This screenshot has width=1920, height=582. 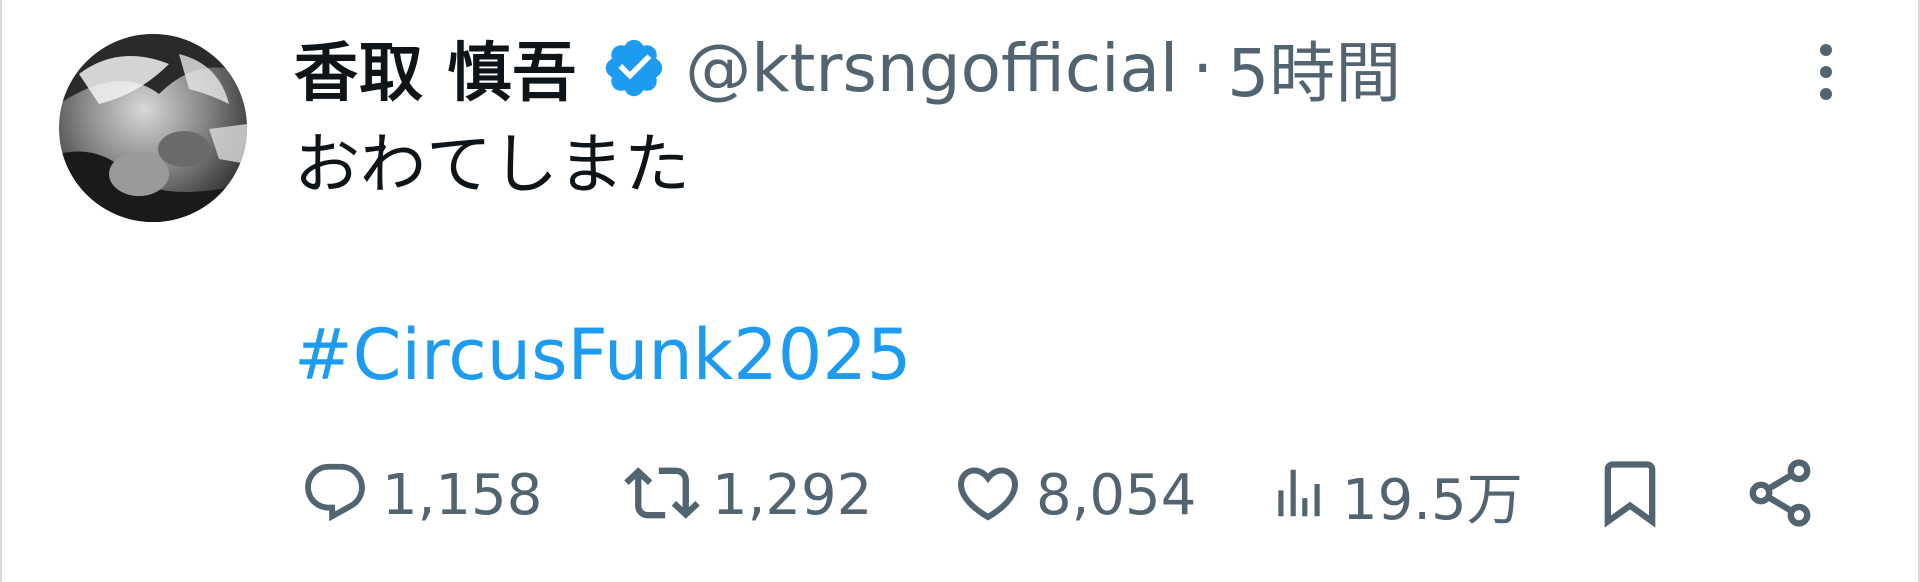 I want to click on avatar, so click(x=153, y=128).